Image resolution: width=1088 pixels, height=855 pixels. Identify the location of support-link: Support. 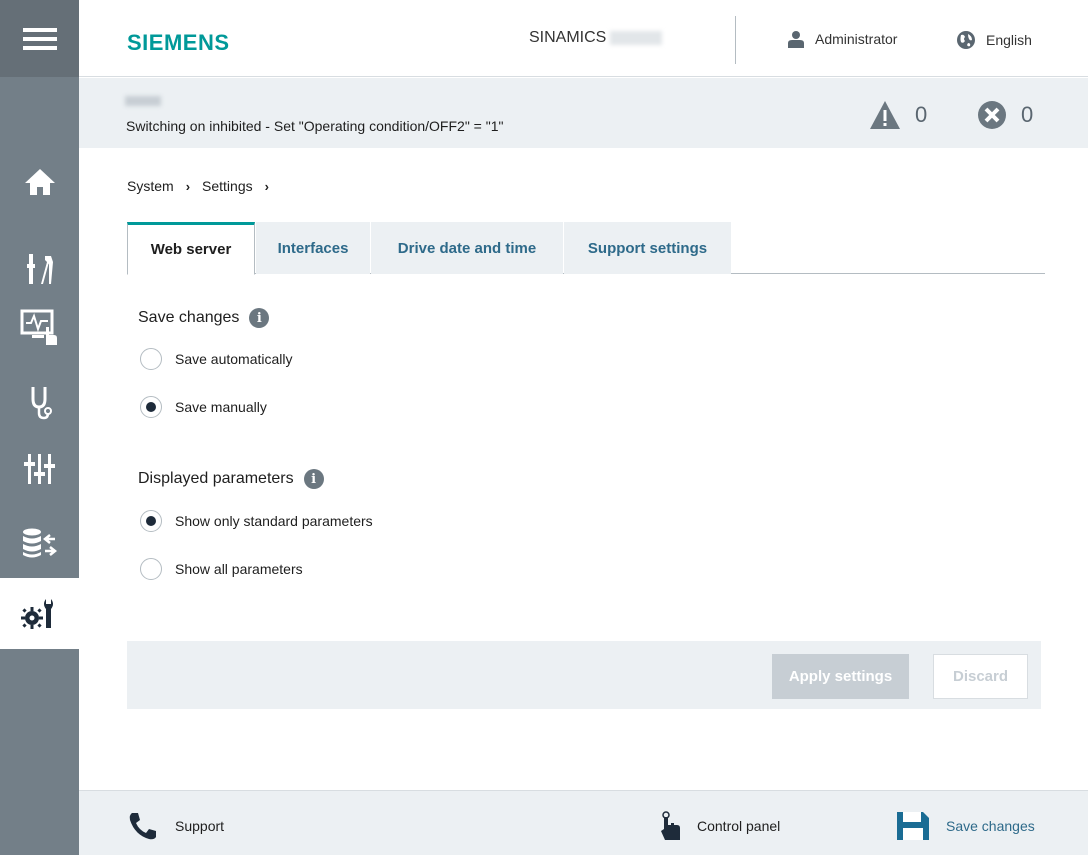
(175, 826).